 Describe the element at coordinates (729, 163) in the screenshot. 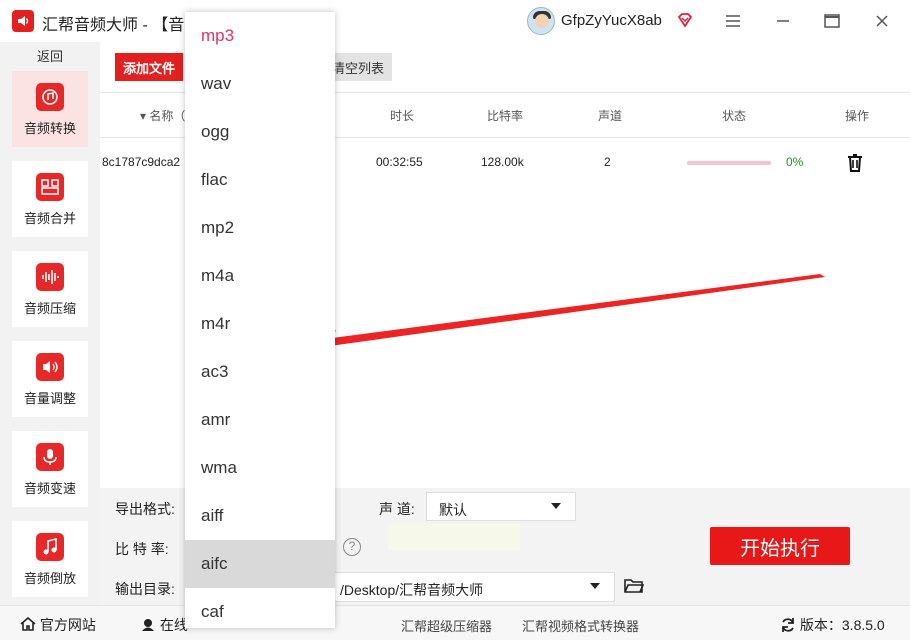

I see `row-progress-bar` at that location.